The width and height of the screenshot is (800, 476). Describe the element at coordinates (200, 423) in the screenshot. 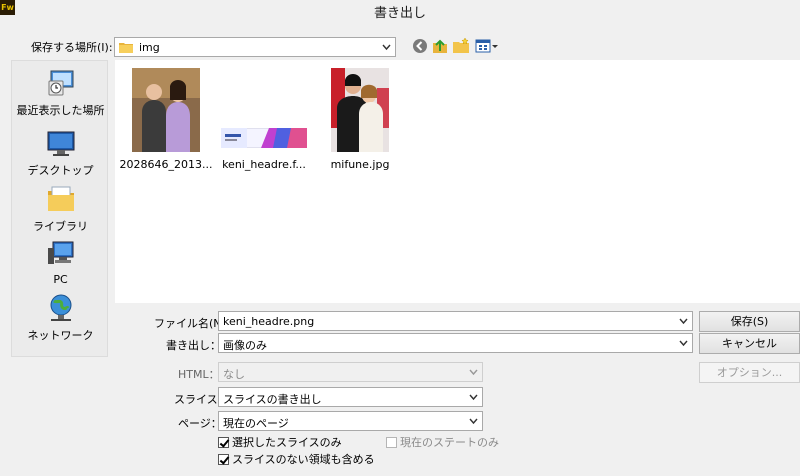

I see `pages-label: ページ：` at that location.